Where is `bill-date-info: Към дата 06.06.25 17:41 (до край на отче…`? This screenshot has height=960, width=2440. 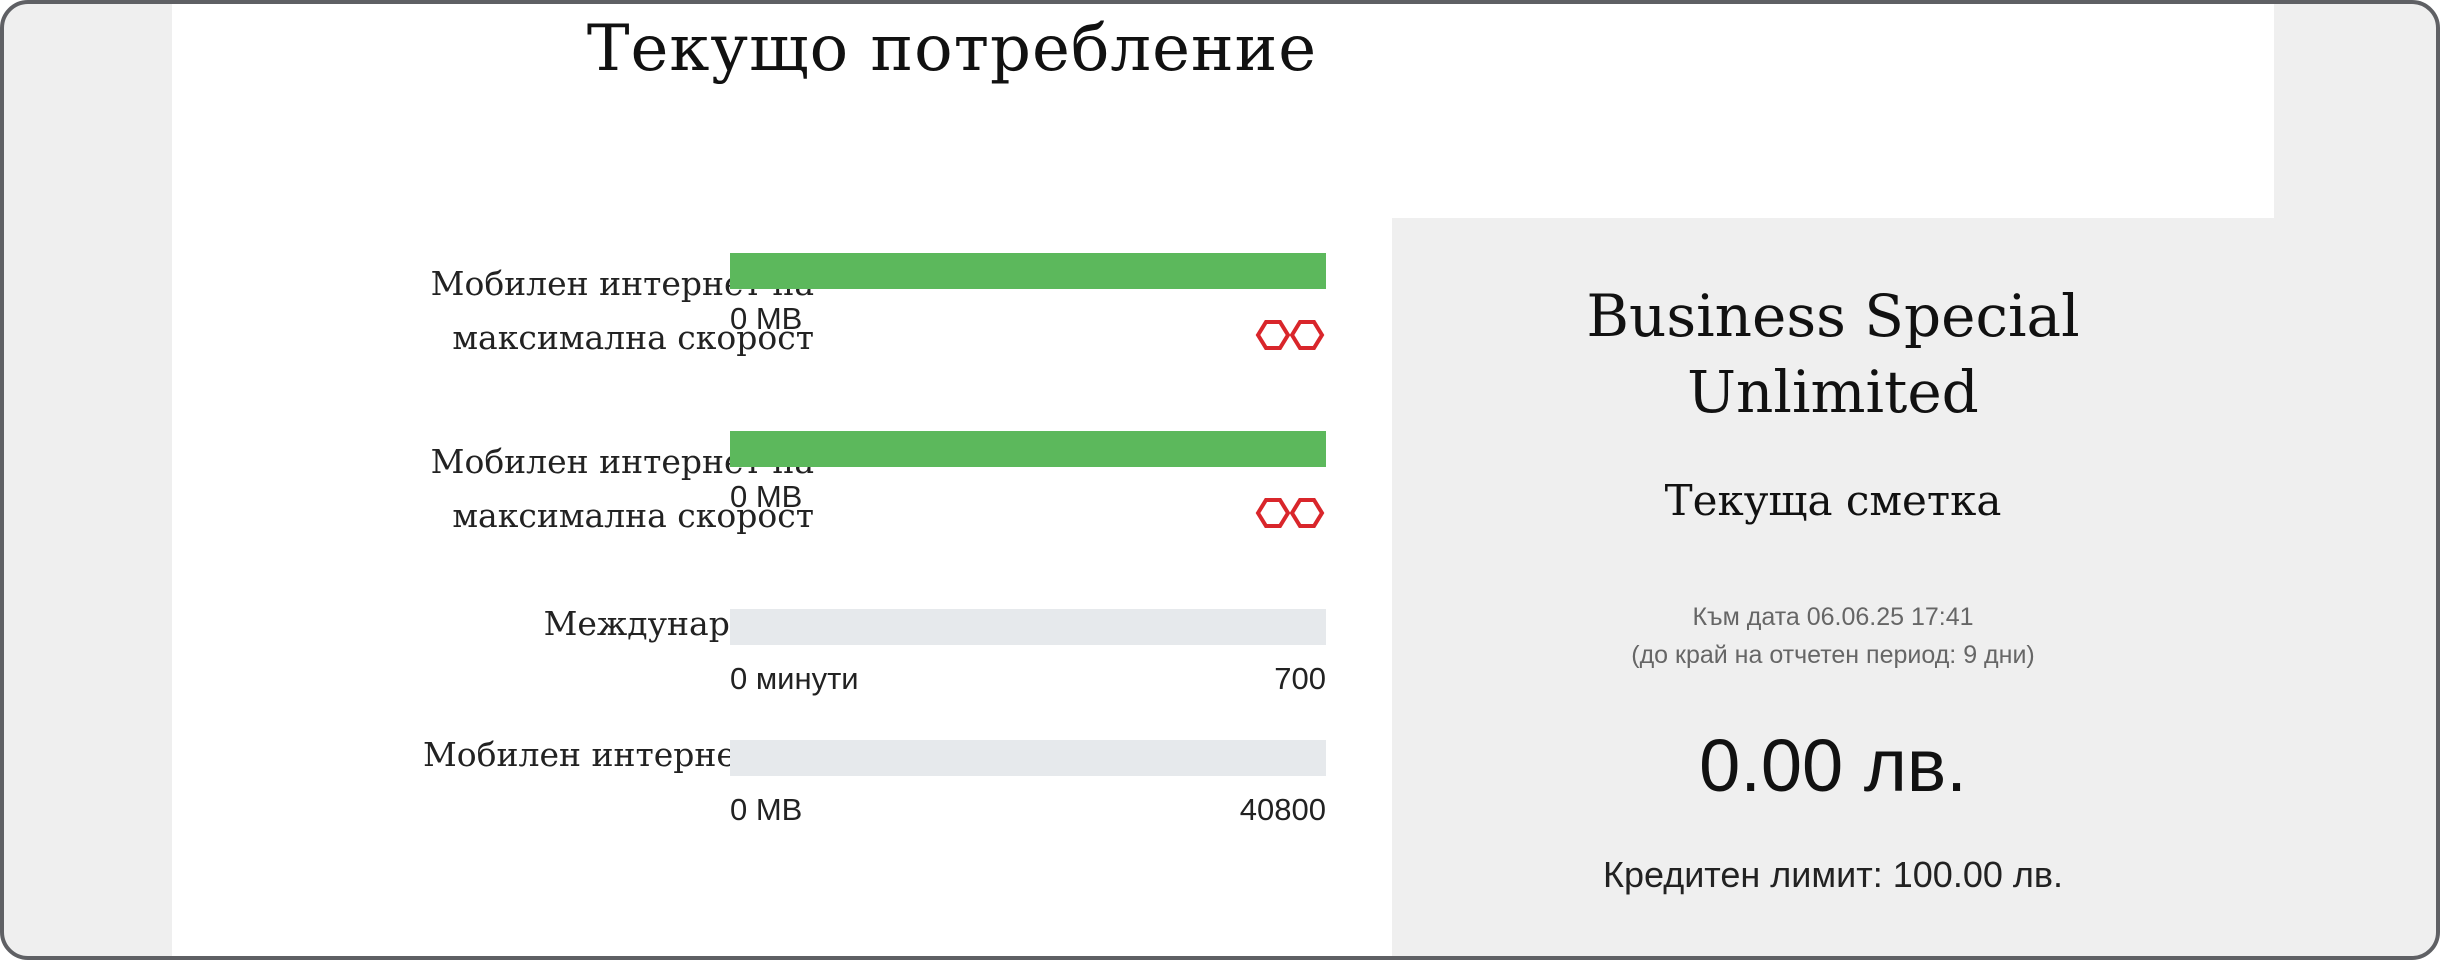 bill-date-info: Към дата 06.06.25 17:41 (до край на отче… is located at coordinates (1833, 636).